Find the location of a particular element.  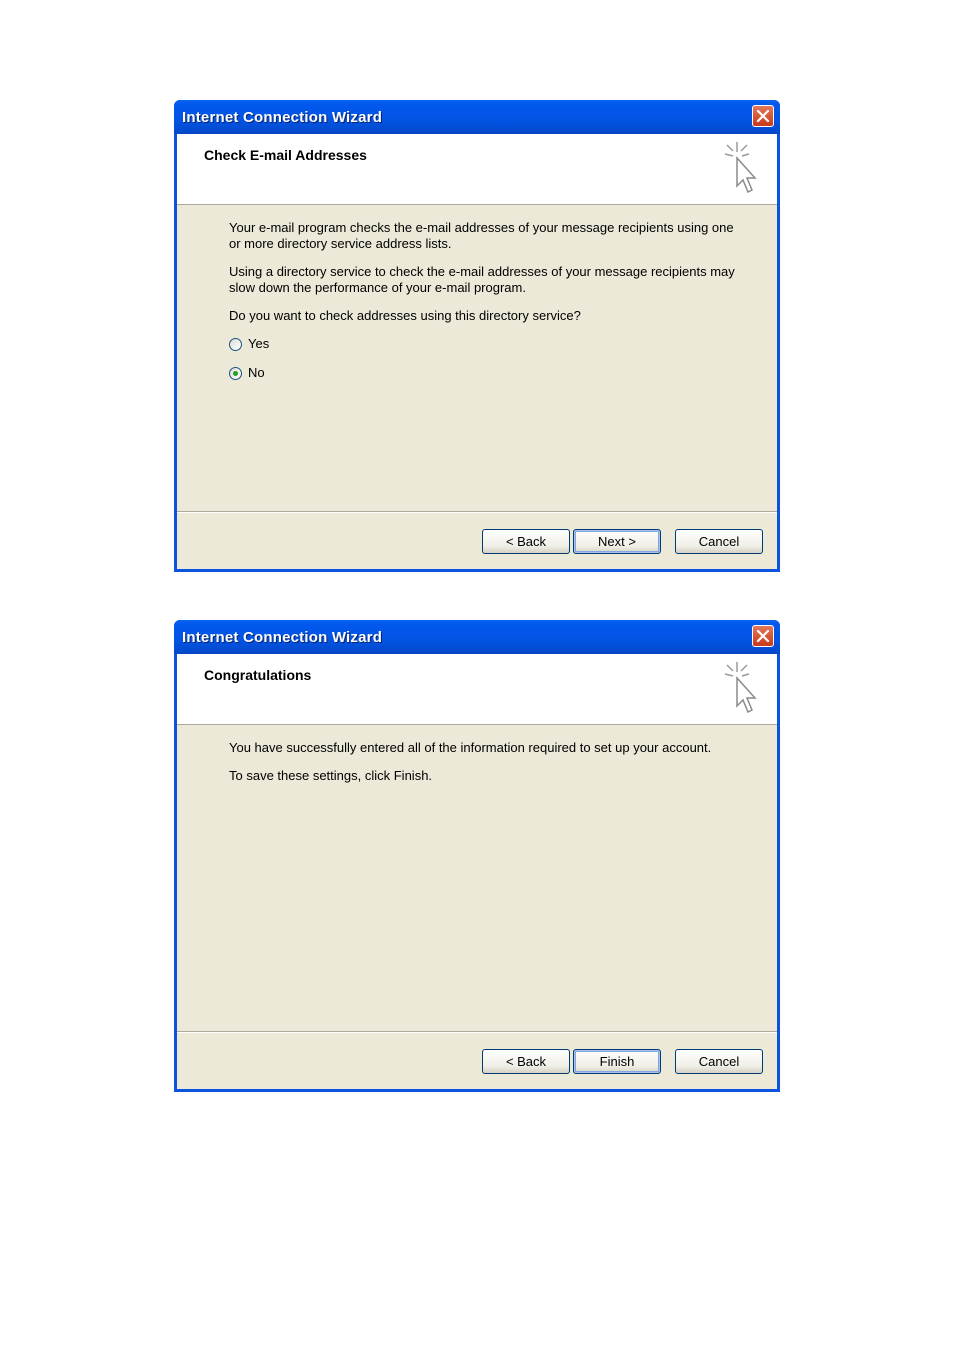

finish-button: Finish is located at coordinates (617, 1061).